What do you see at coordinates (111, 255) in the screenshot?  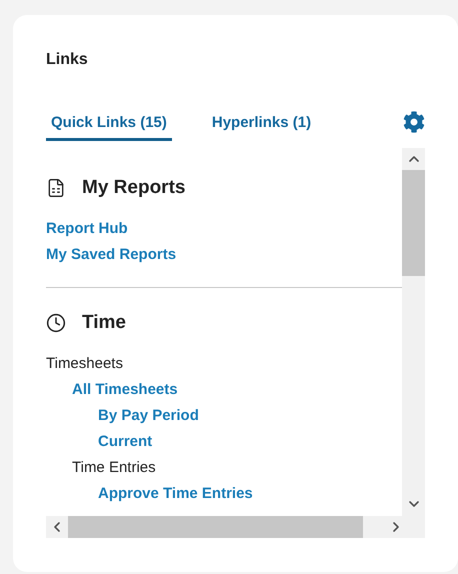 I see `report-link: My Saved Reports` at bounding box center [111, 255].